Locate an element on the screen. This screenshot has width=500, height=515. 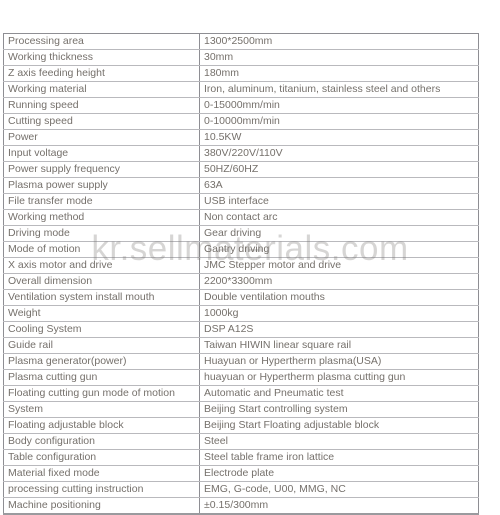
table-row: Working thickness 30mm is located at coordinates (241, 57).